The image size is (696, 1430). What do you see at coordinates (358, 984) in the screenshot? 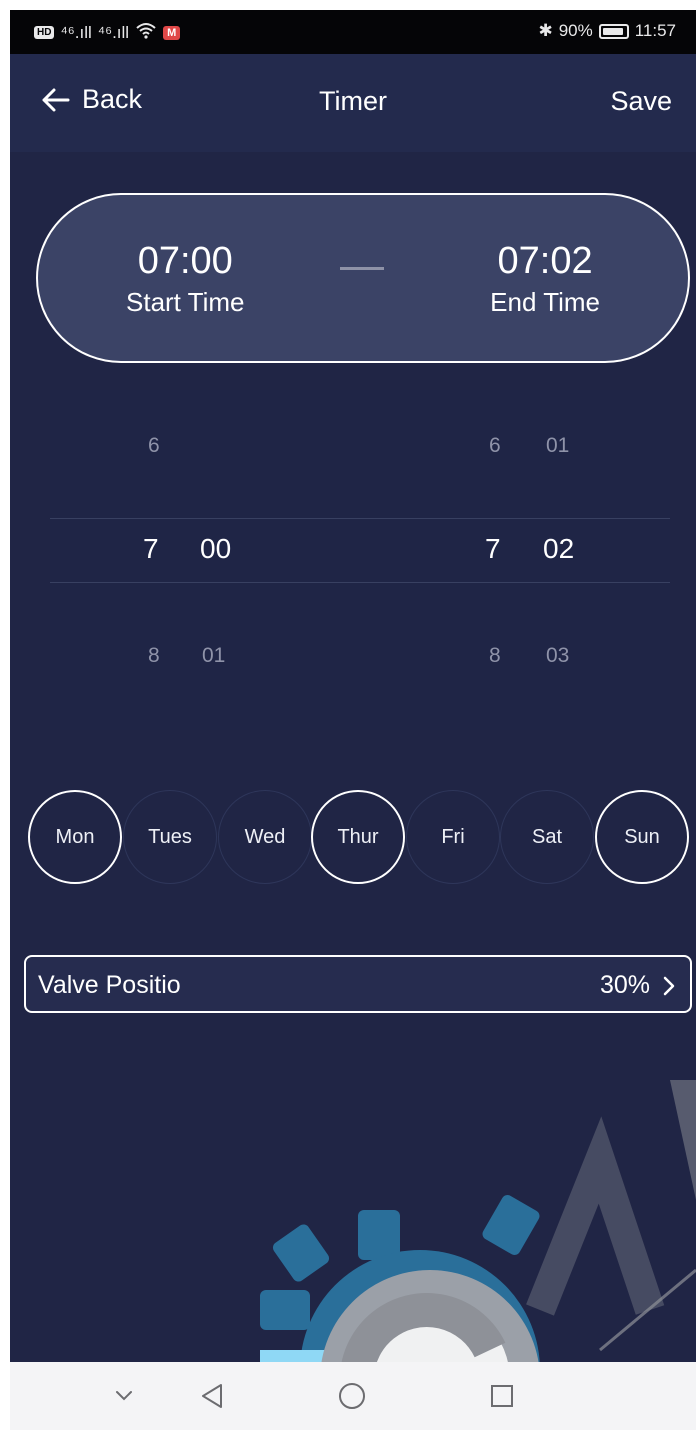
I see `valve-position-row: Valve Positio 30%` at bounding box center [358, 984].